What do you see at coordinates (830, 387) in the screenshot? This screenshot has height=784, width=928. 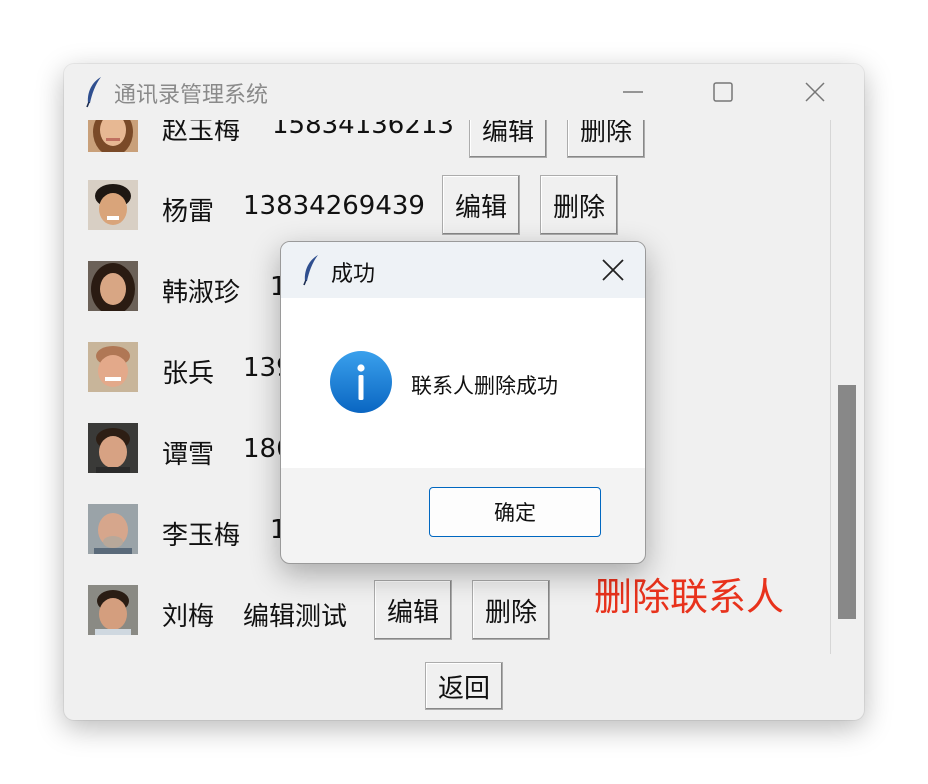 I see `list-divider` at bounding box center [830, 387].